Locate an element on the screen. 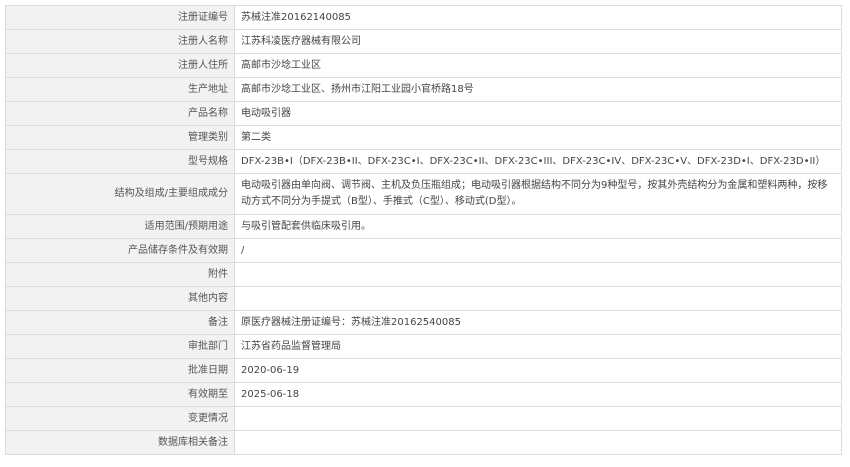 The image size is (850, 467). table-row: 生产地址 高邮市沙埝工业区、扬州市江阳工业园小官桥路18号 is located at coordinates (423, 89).